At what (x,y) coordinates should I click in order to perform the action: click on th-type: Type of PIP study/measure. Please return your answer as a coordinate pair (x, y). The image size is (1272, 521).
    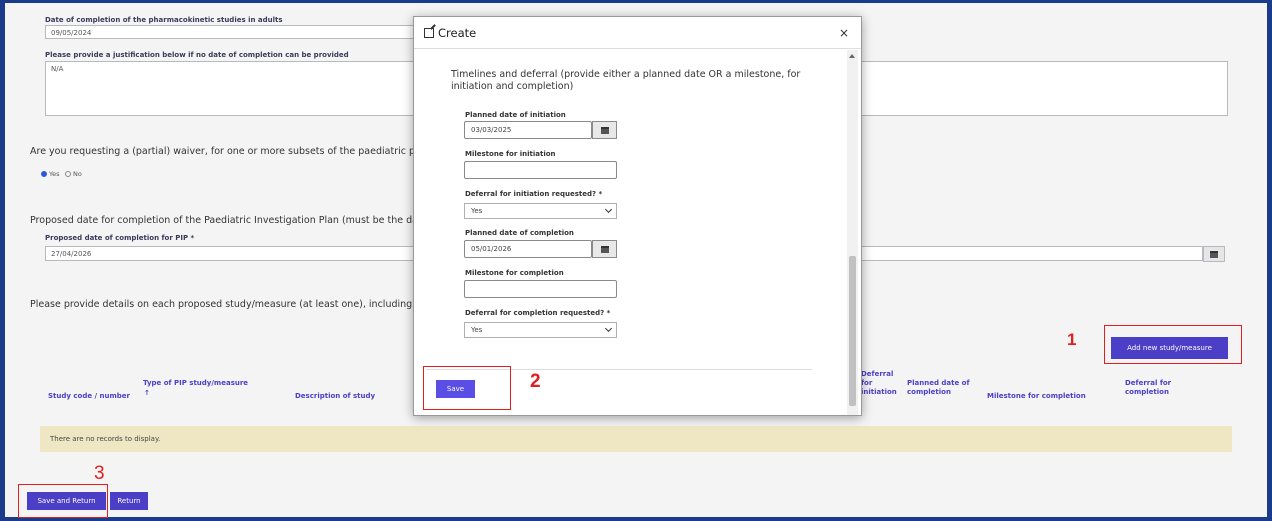
    Looking at the image, I should click on (195, 383).